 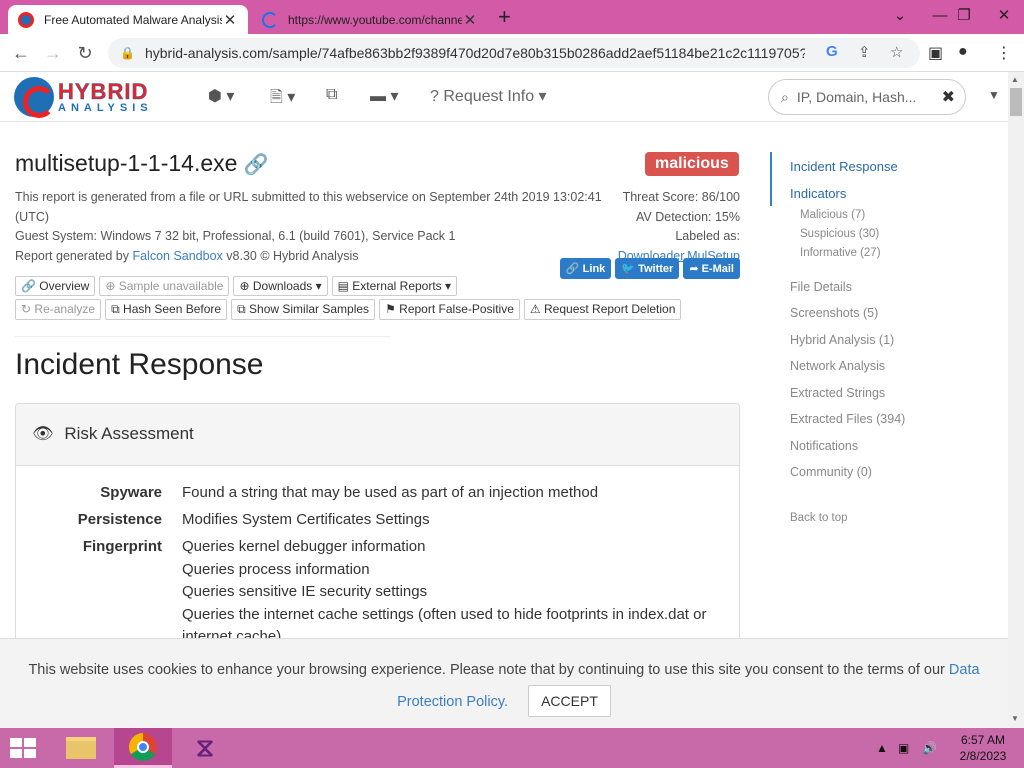 I want to click on lock-icon: 🔒, so click(x=127, y=53).